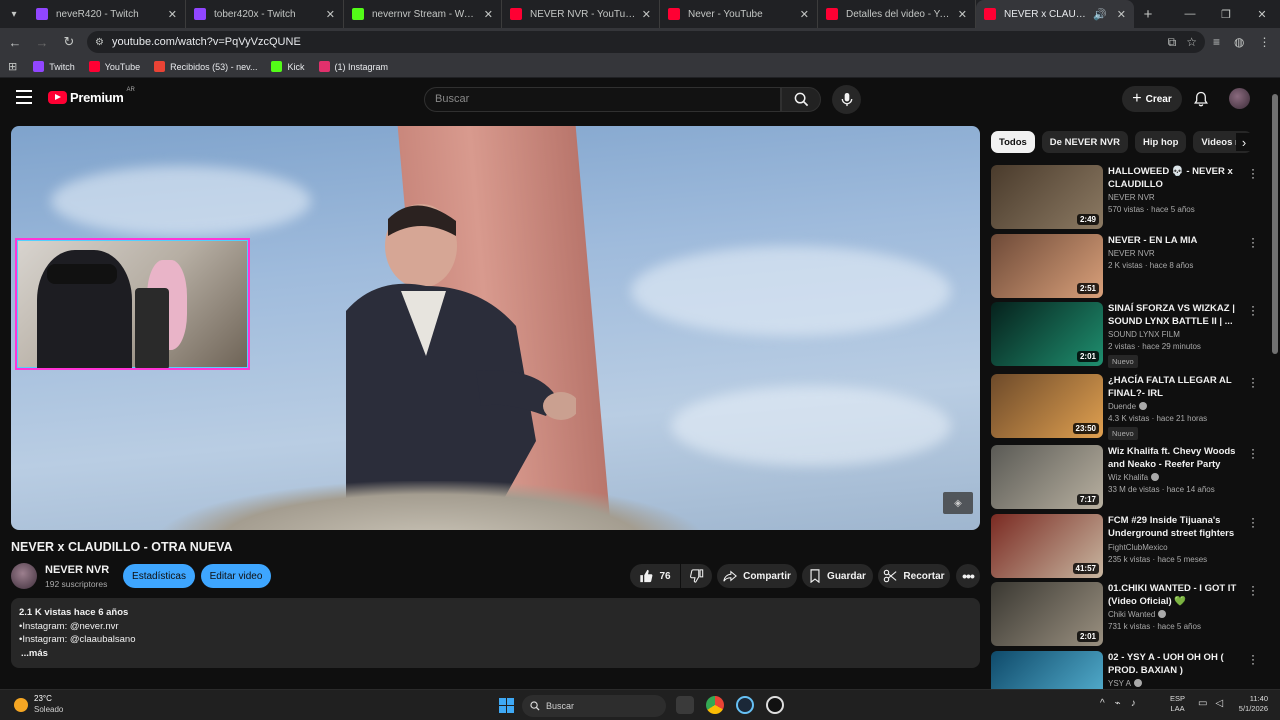 Image resolution: width=1280 pixels, height=720 pixels. Describe the element at coordinates (114, 66) in the screenshot. I see `bookmark-item: YouTube` at that location.